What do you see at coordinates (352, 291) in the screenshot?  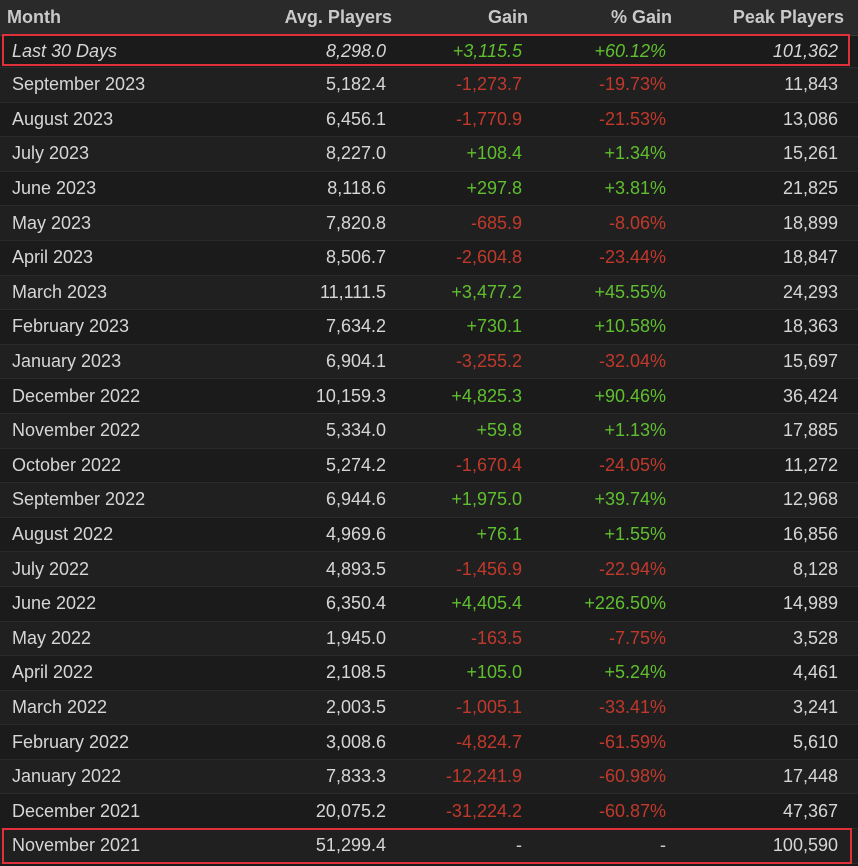 I see `avg-players-cell: 11,111.5` at bounding box center [352, 291].